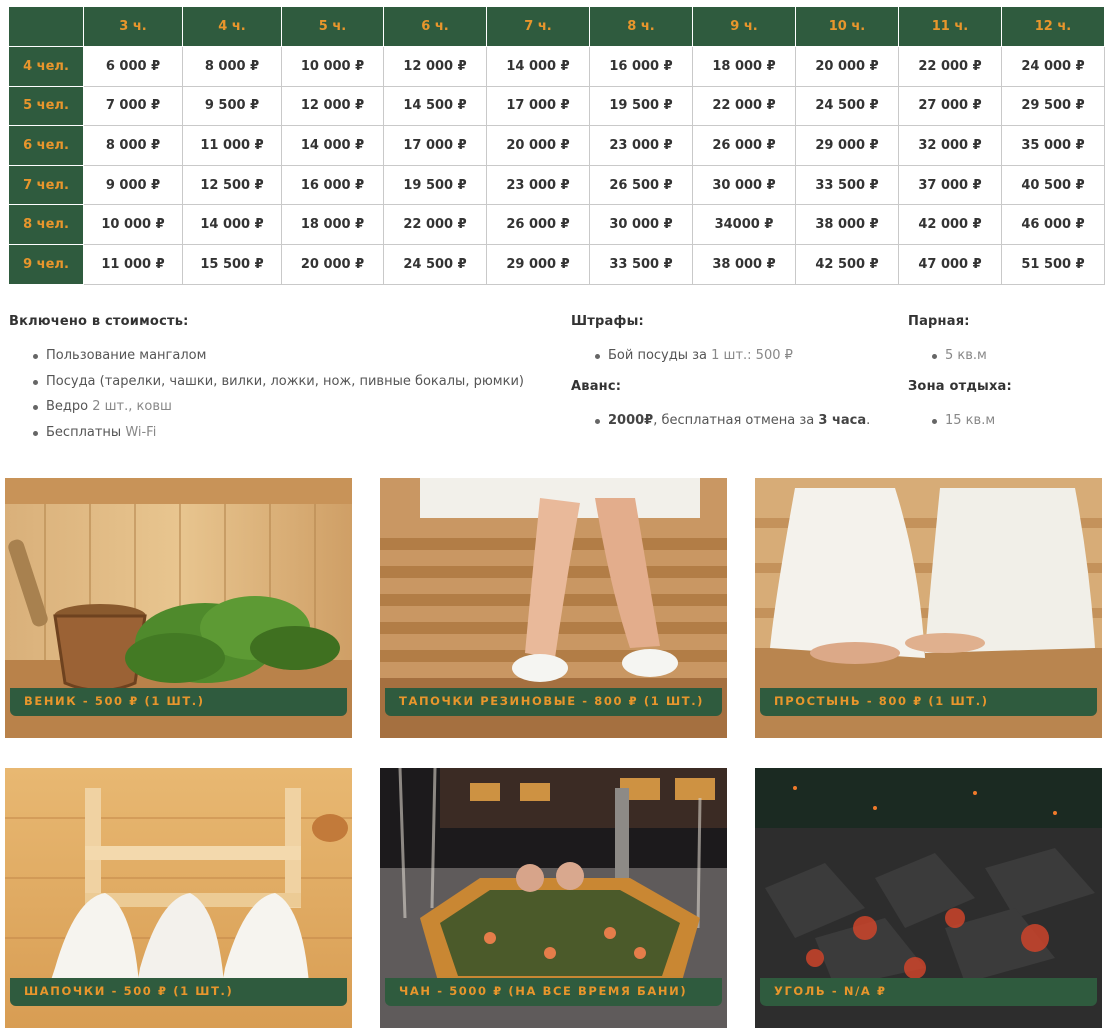  I want to click on price-cell: 18 000 ₽, so click(332, 224).